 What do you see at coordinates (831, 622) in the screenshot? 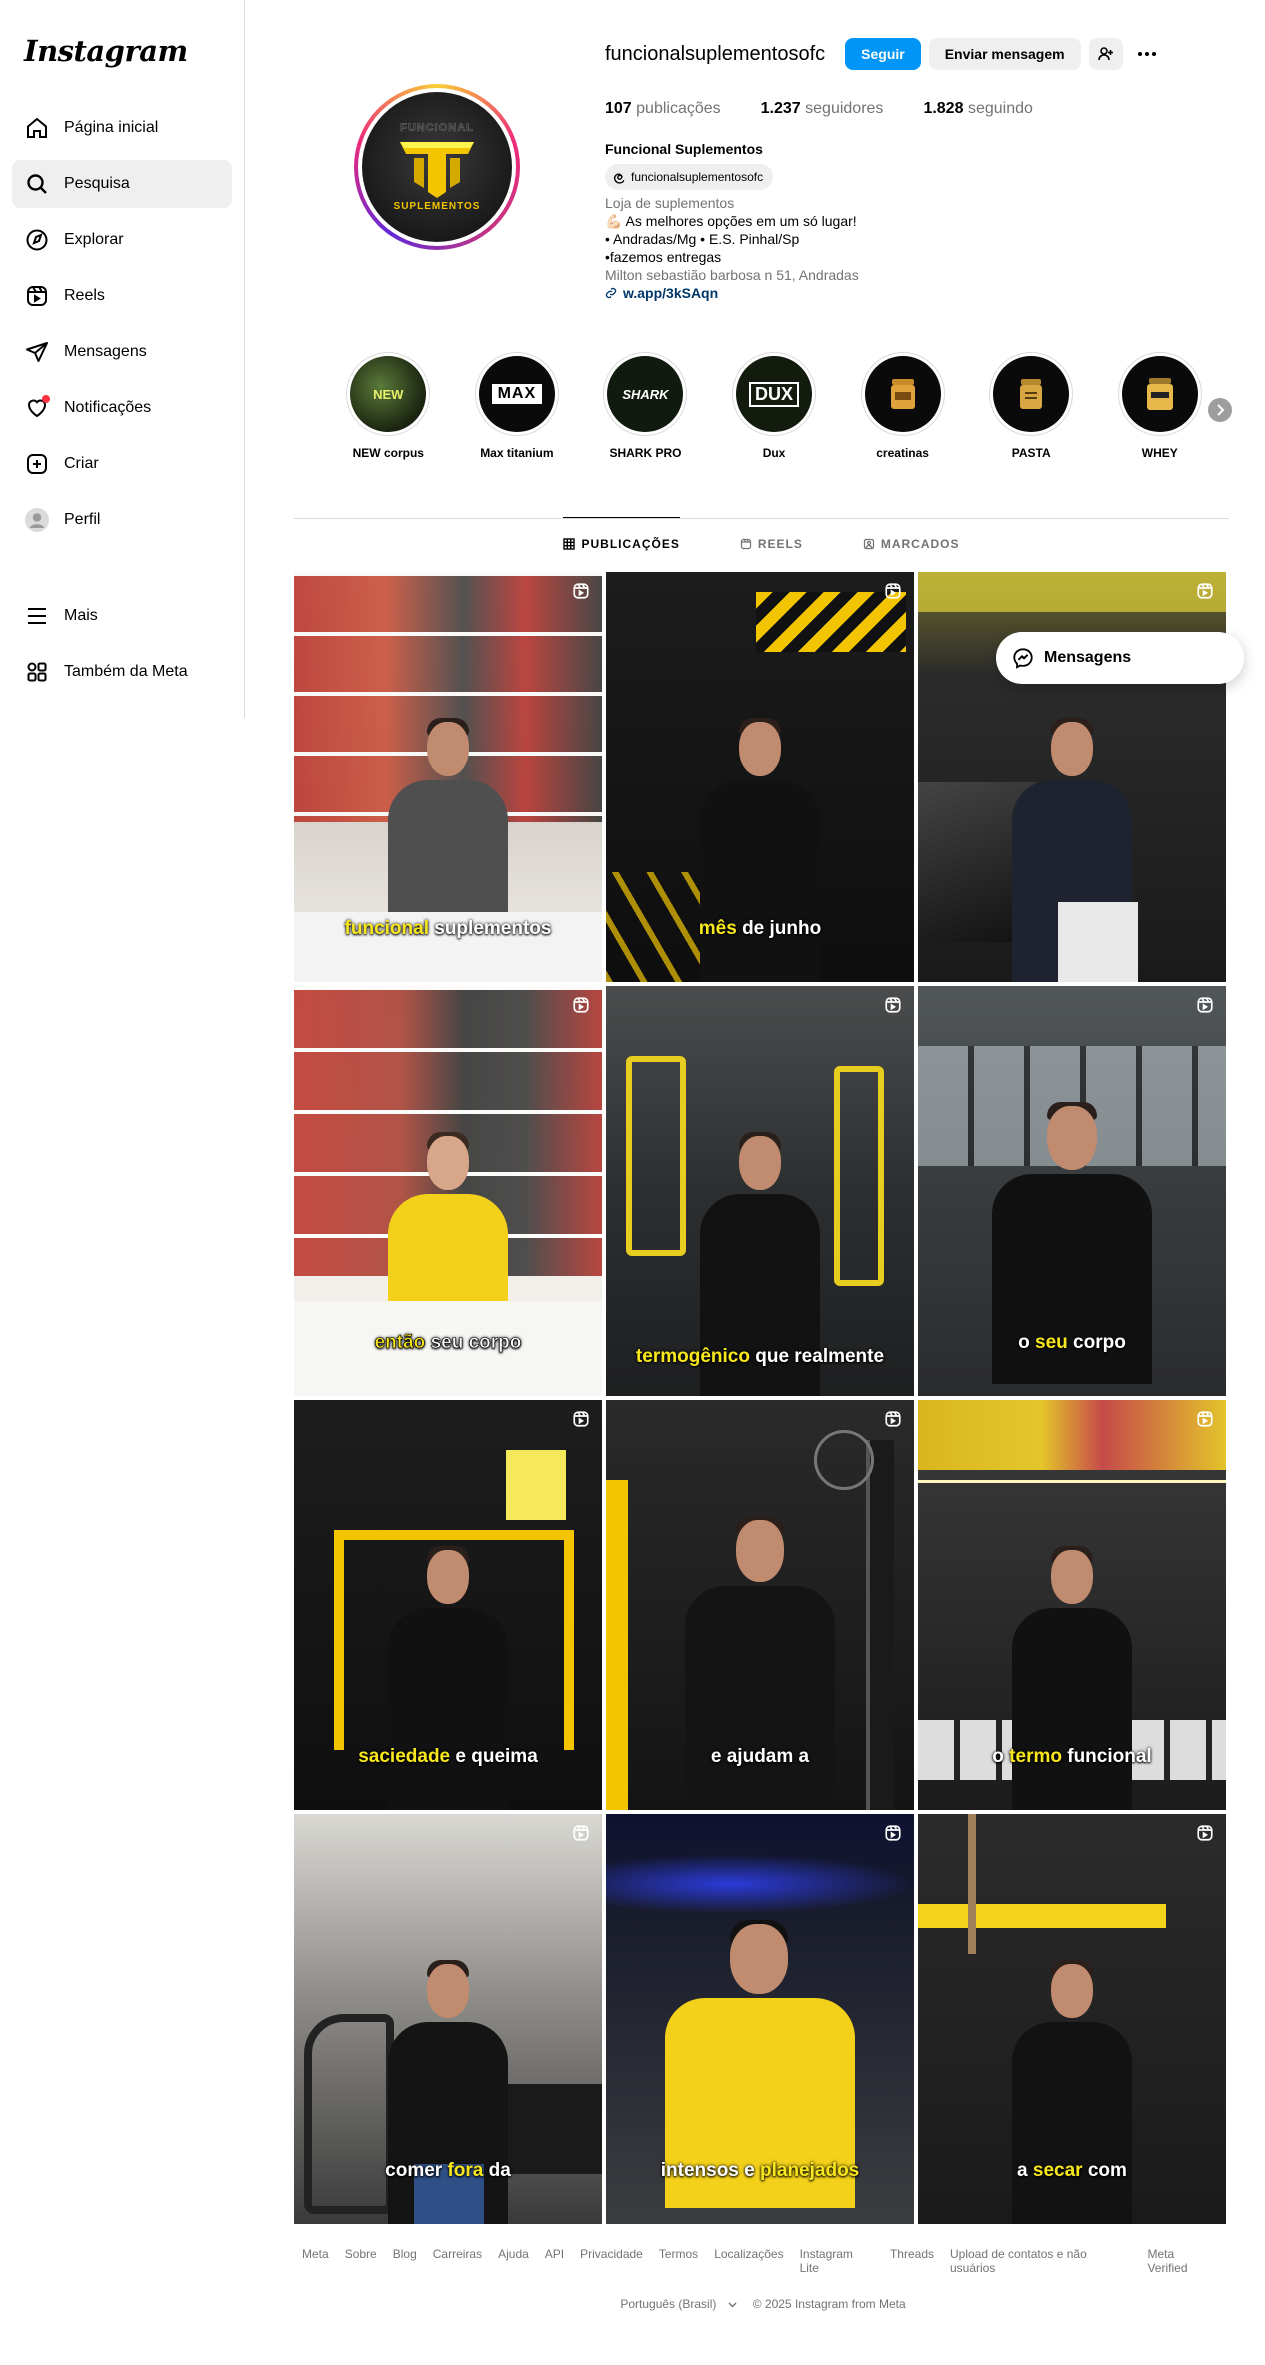
I see `hazard-stripes` at bounding box center [831, 622].